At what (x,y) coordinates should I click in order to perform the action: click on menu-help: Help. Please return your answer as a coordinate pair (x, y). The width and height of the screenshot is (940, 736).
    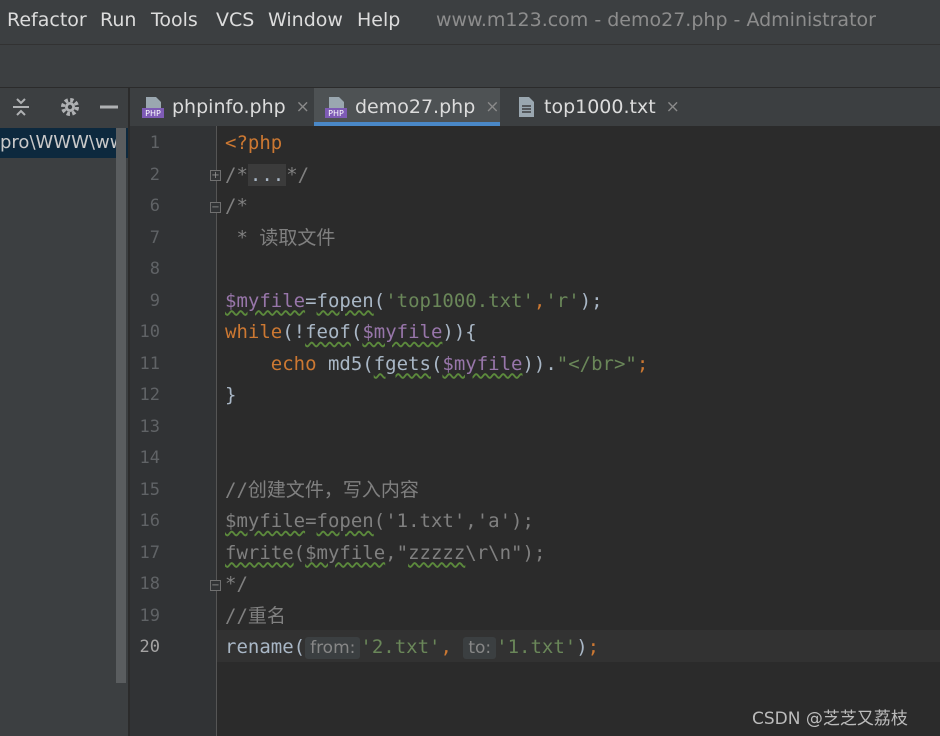
    Looking at the image, I should click on (378, 20).